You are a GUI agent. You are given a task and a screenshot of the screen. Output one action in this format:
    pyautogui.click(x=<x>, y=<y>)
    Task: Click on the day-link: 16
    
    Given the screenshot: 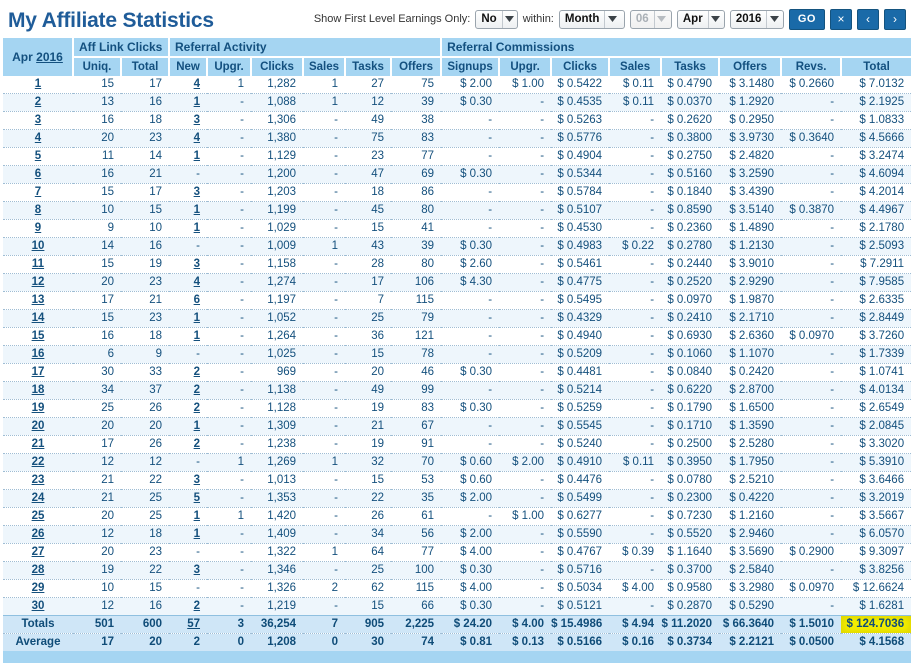 What is the action you would take?
    pyautogui.click(x=38, y=354)
    